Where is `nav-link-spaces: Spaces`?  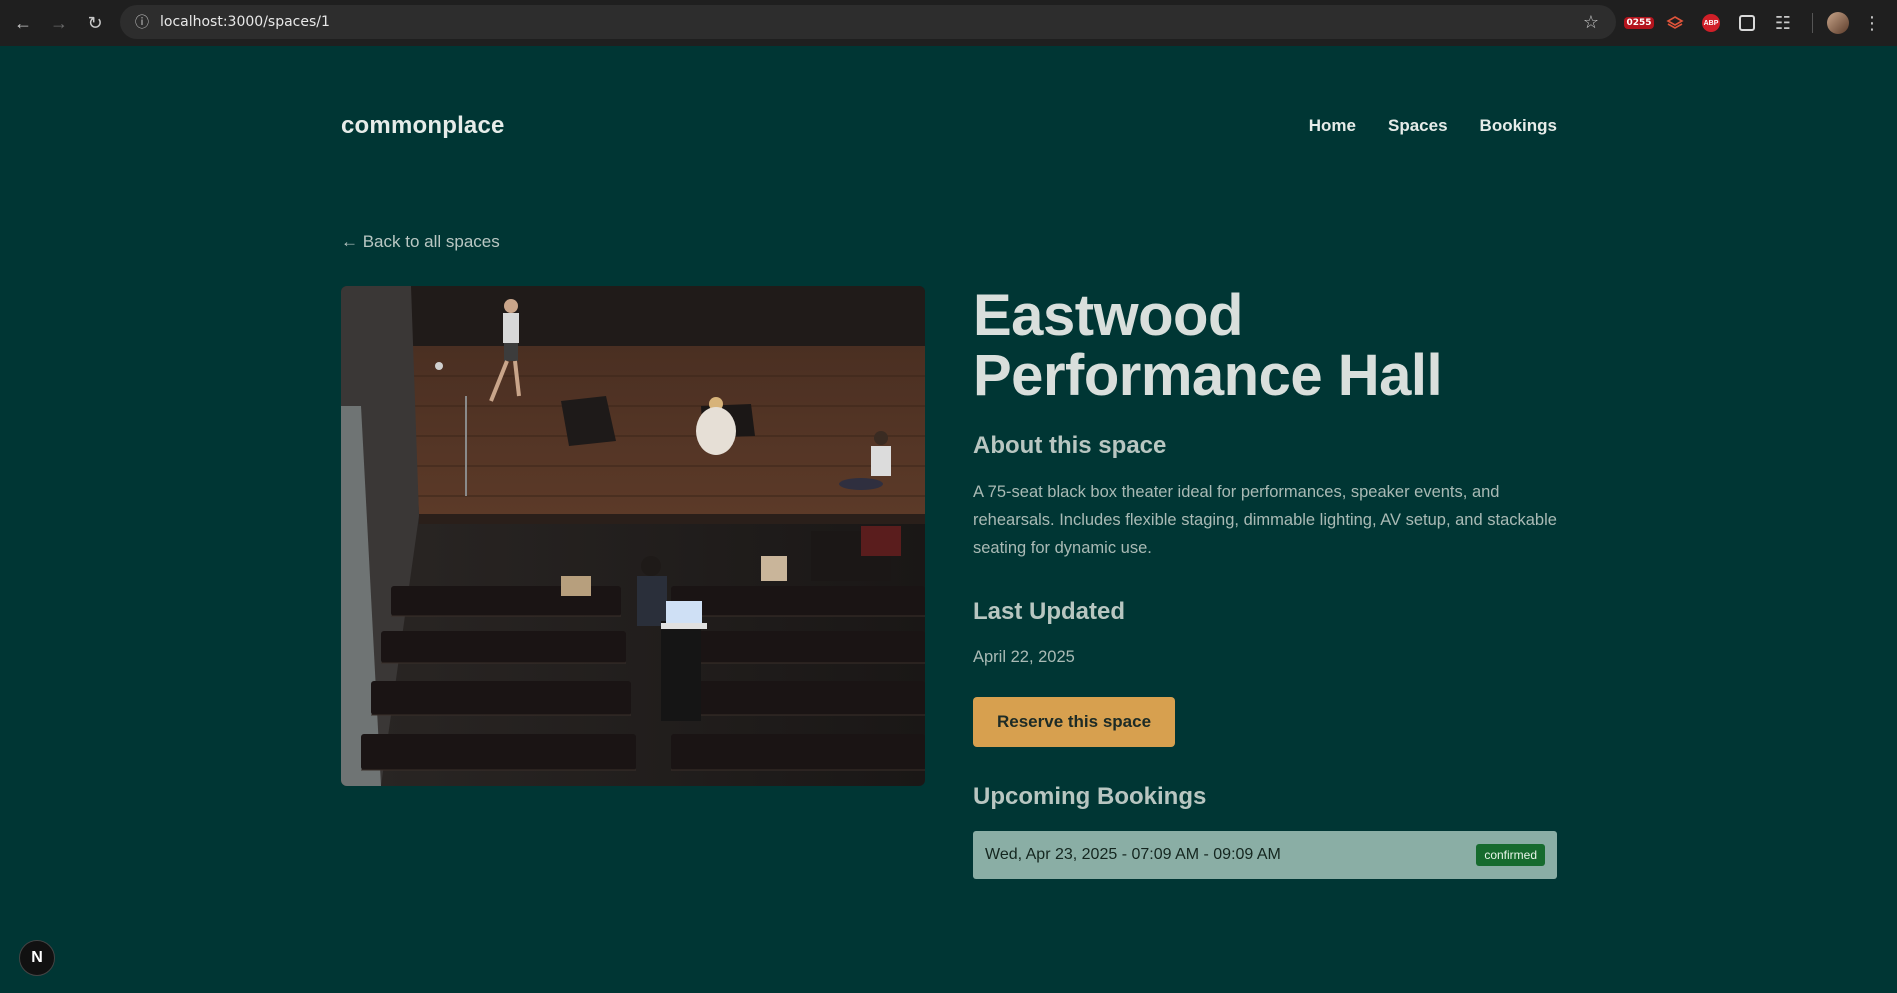 nav-link-spaces: Spaces is located at coordinates (1418, 126).